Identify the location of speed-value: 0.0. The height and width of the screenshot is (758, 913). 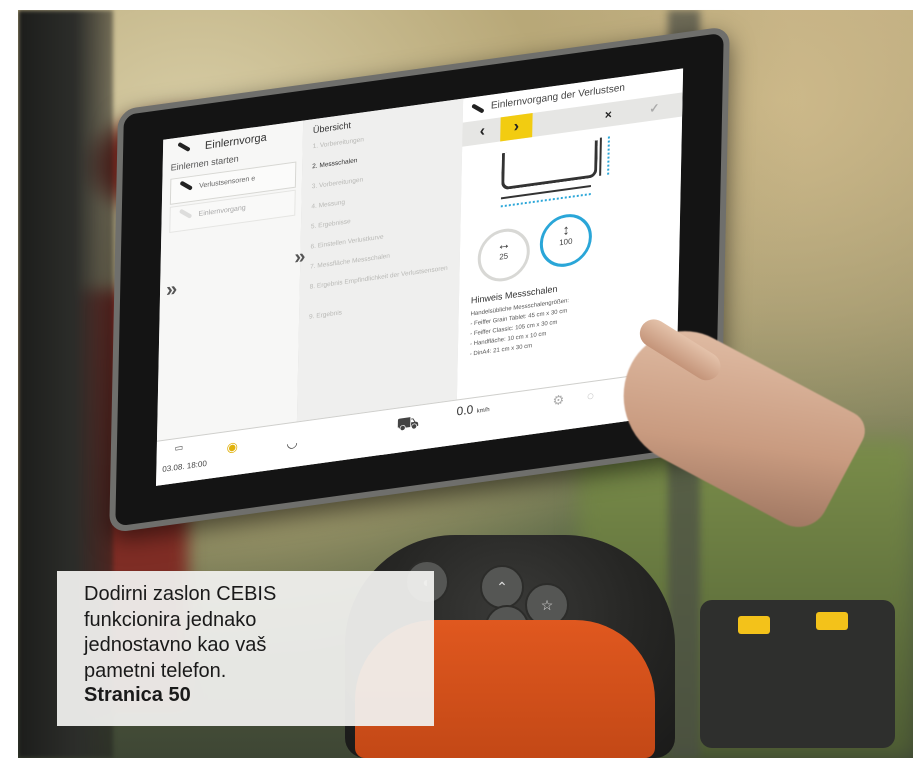
(465, 410).